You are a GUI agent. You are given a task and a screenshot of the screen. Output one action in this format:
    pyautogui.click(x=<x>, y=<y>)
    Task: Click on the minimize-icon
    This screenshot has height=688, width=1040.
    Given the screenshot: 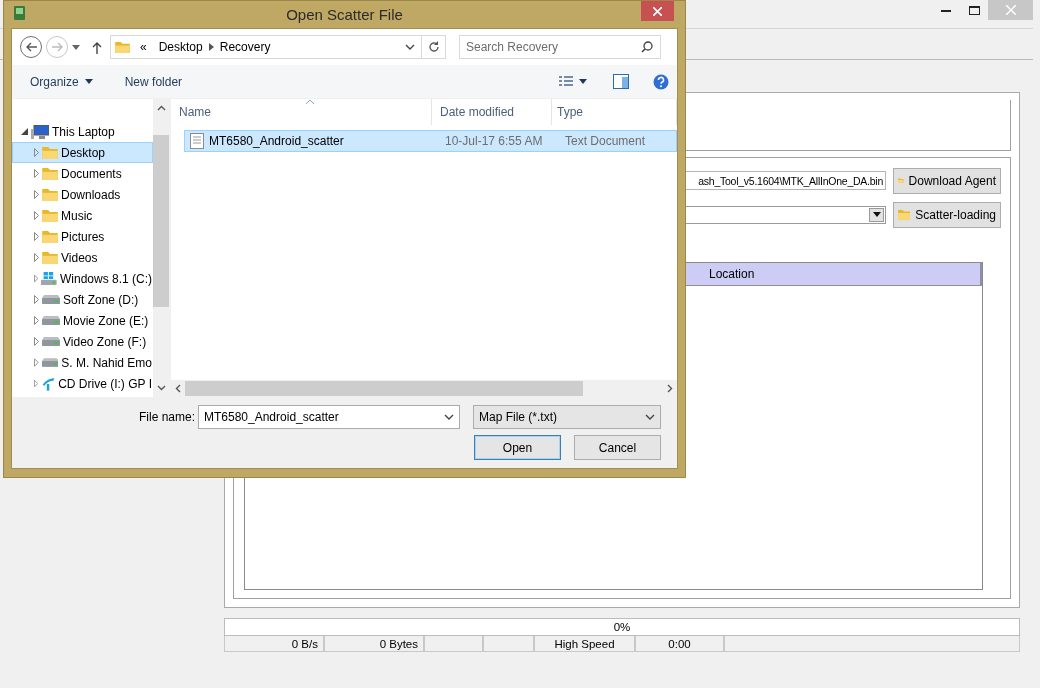 What is the action you would take?
    pyautogui.click(x=946, y=10)
    